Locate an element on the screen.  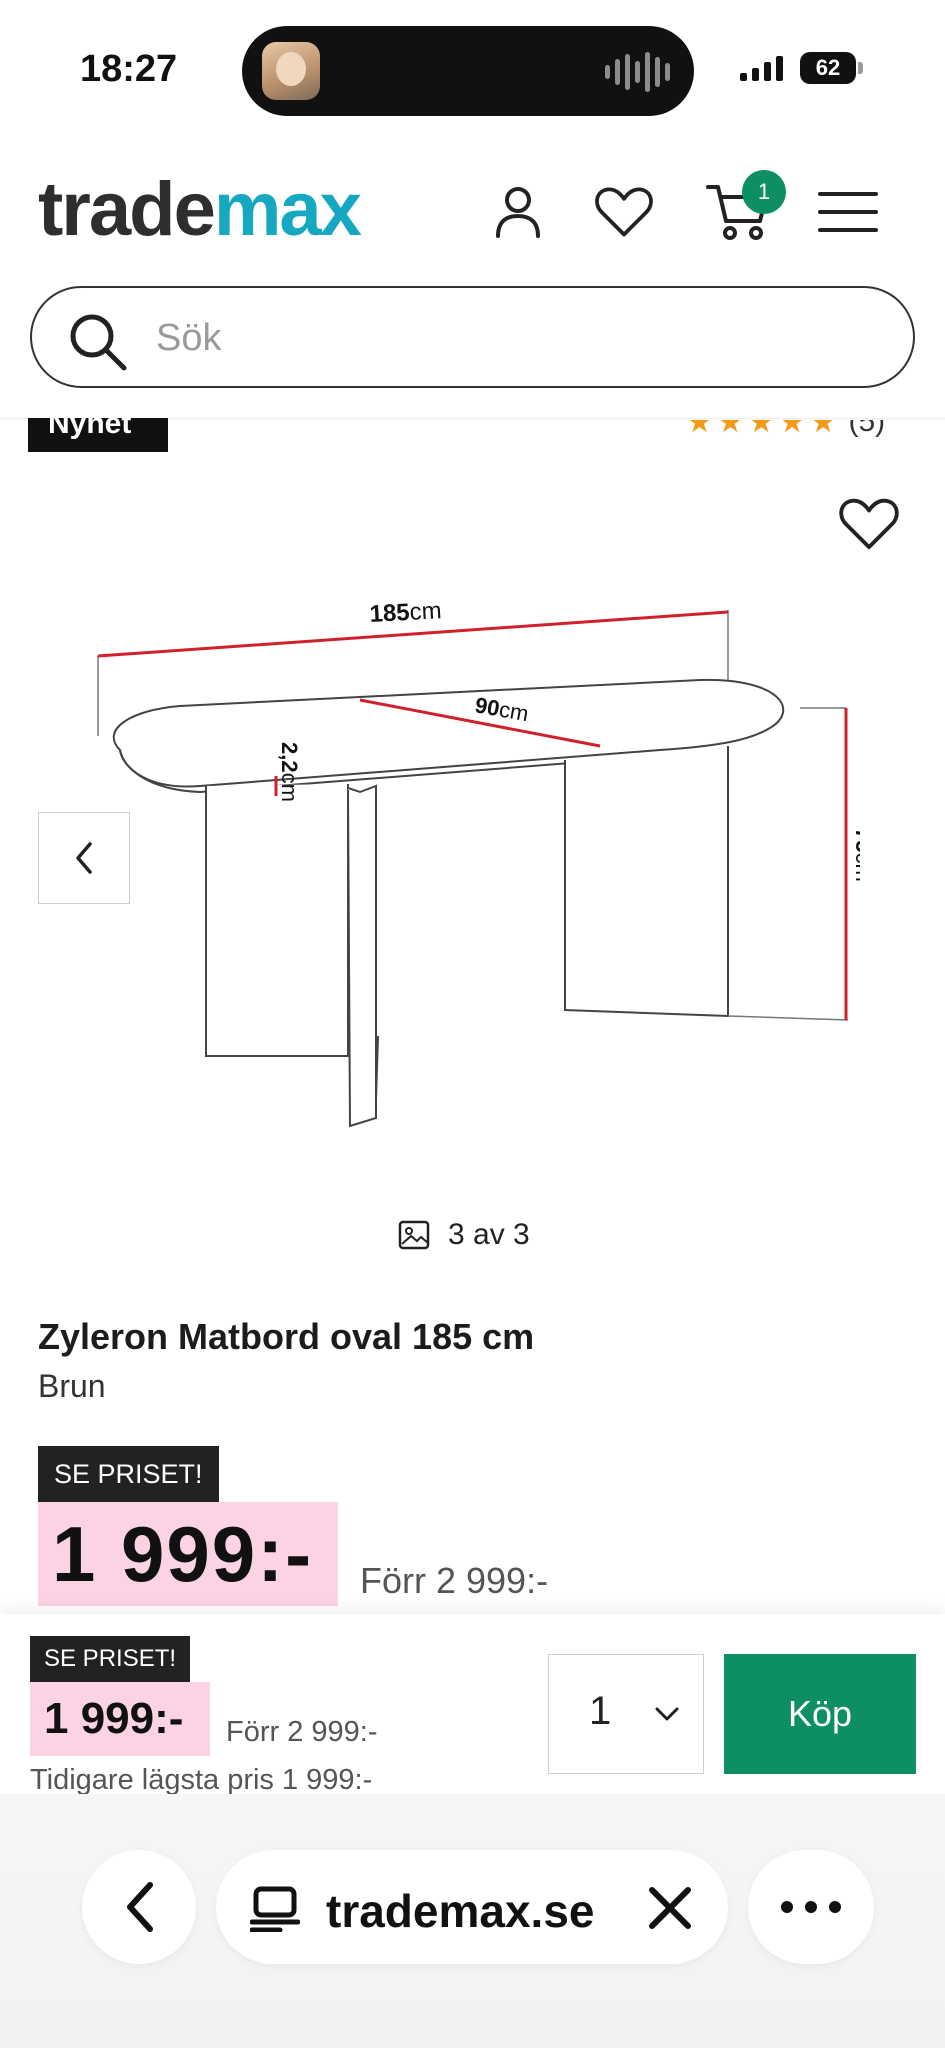
island-avatar is located at coordinates (291, 71).